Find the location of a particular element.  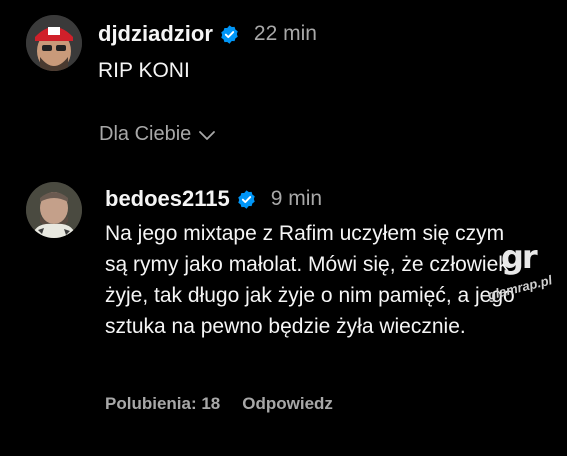

filter-label: Dla Ciebie is located at coordinates (145, 134).